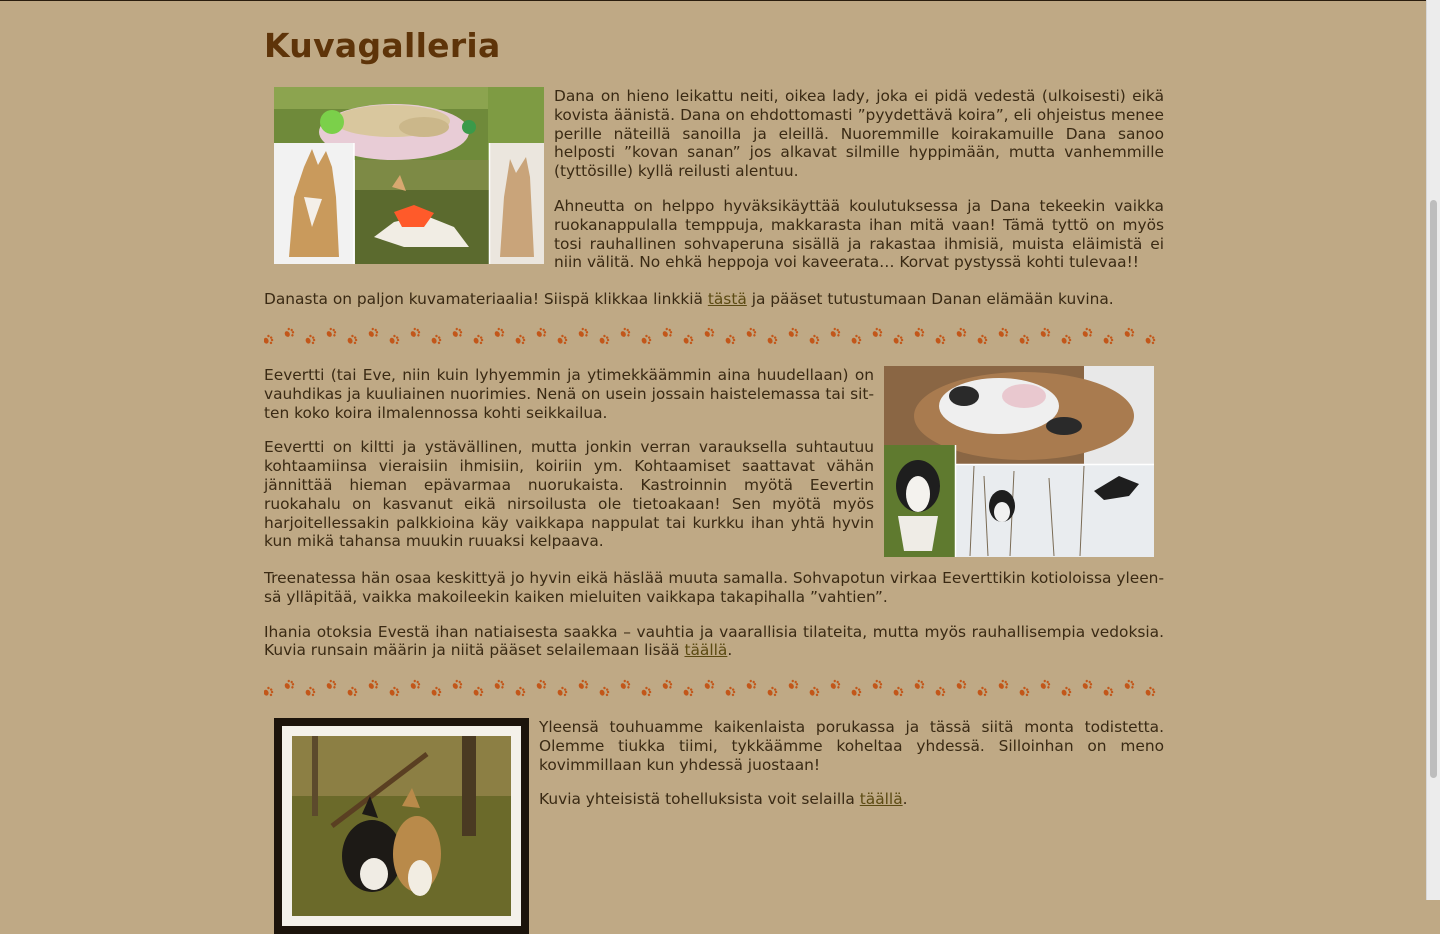  I want to click on eevertti-photo-collage, so click(1019, 461).